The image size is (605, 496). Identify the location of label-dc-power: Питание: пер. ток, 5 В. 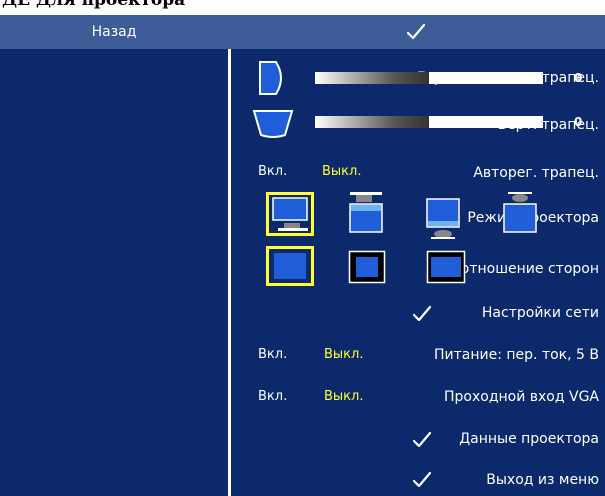
(516, 355).